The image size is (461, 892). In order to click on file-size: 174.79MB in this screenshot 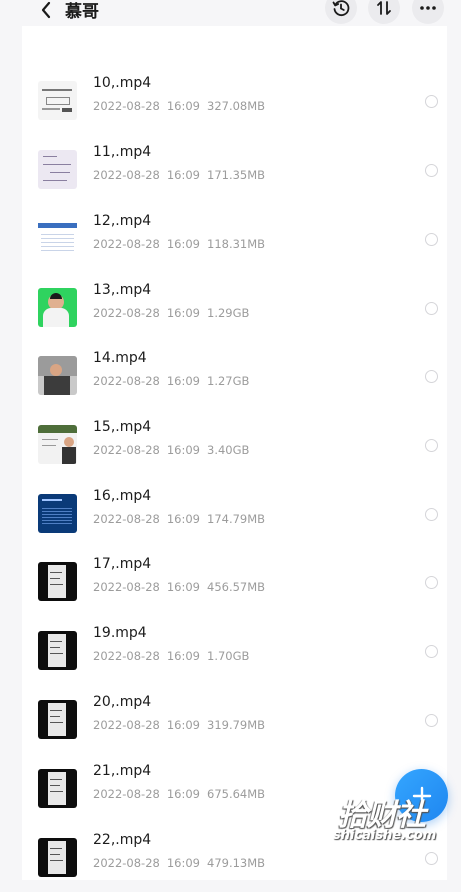, I will do `click(236, 519)`.